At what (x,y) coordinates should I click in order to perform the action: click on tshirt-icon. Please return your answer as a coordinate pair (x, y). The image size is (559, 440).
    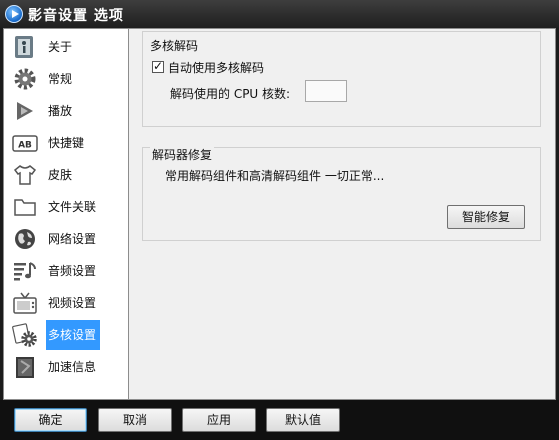
    Looking at the image, I should click on (25, 175).